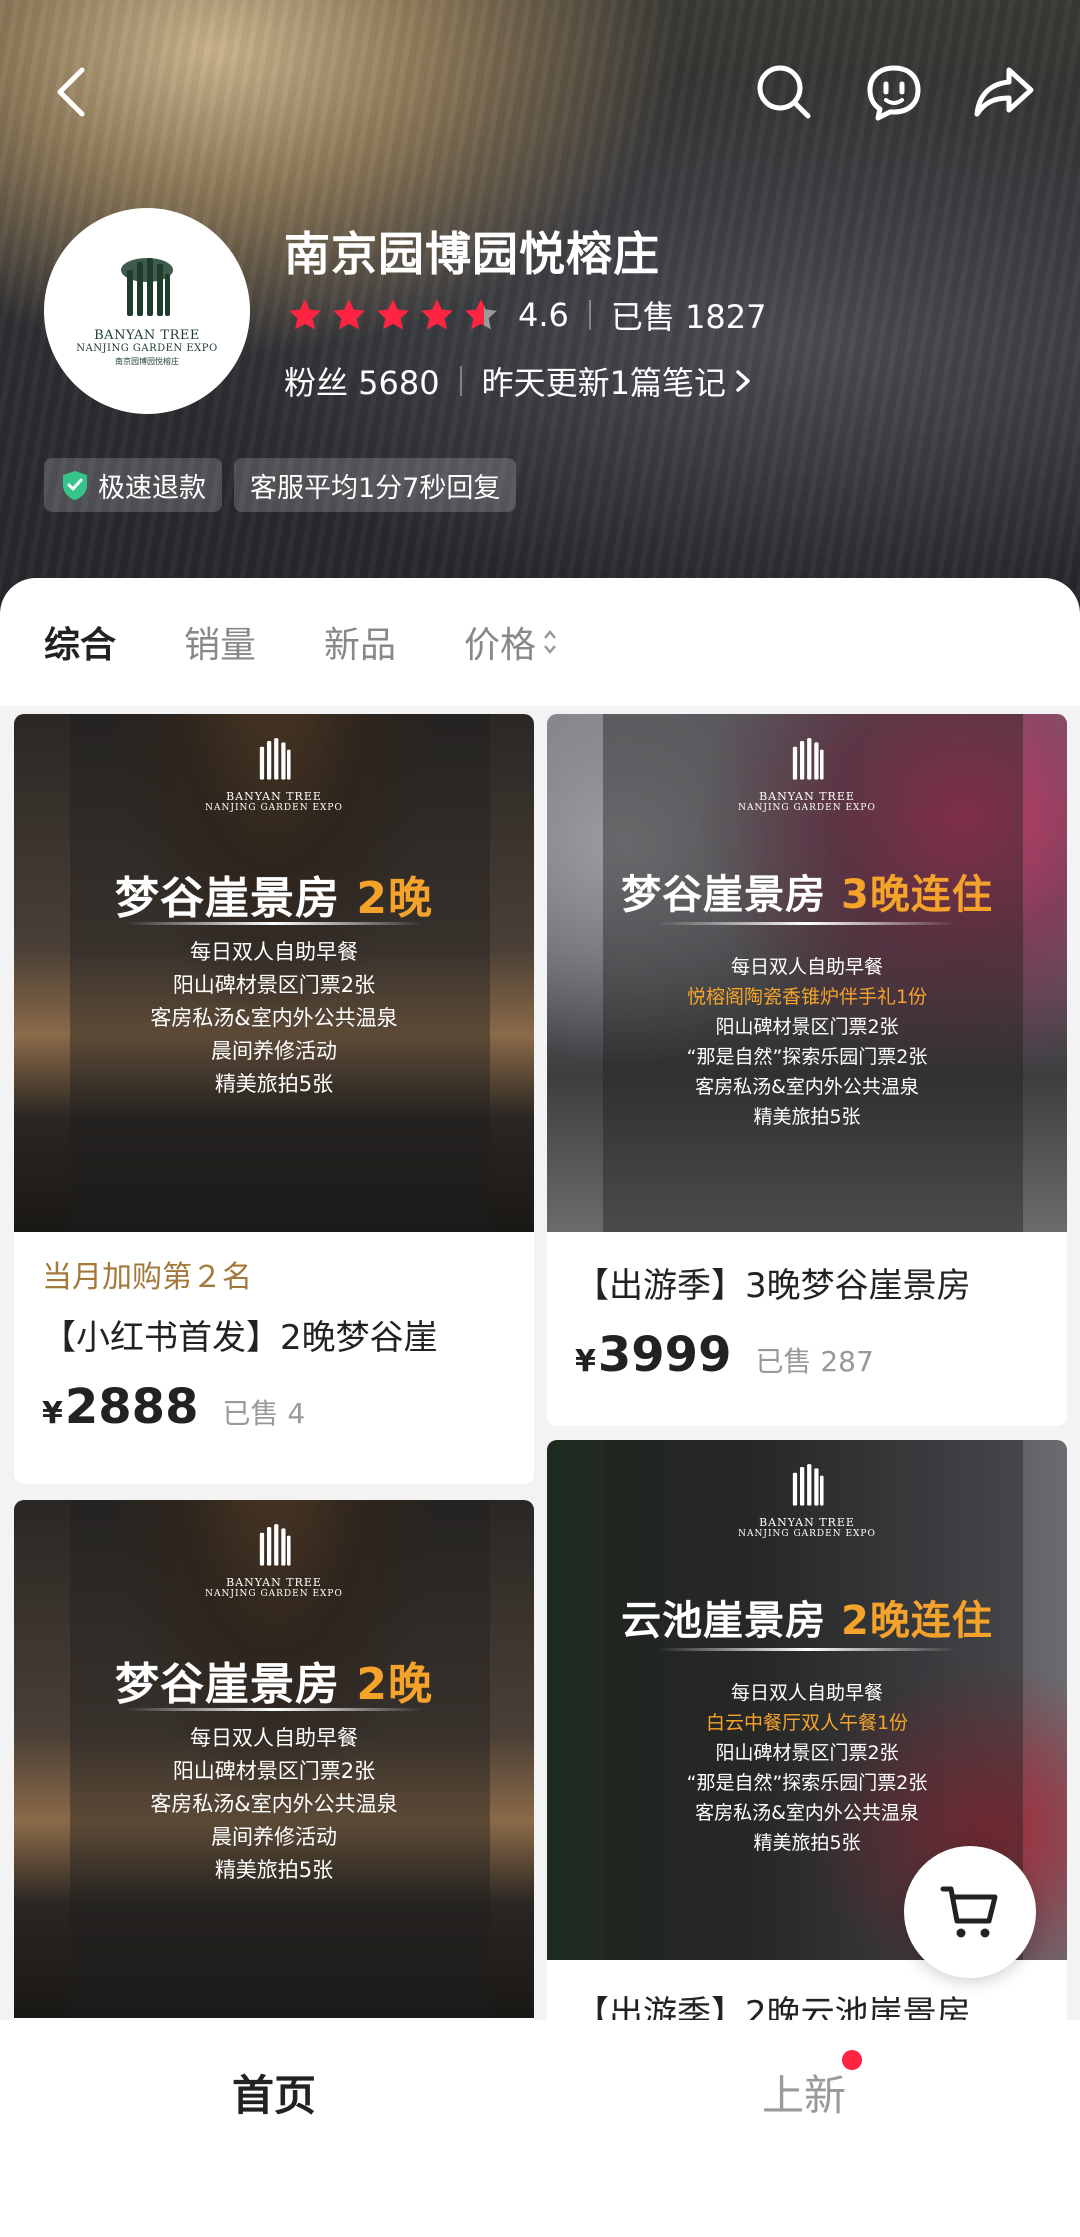 The height and width of the screenshot is (2237, 1080). I want to click on update-note-link: 昨天更新1篇笔记, so click(604, 381).